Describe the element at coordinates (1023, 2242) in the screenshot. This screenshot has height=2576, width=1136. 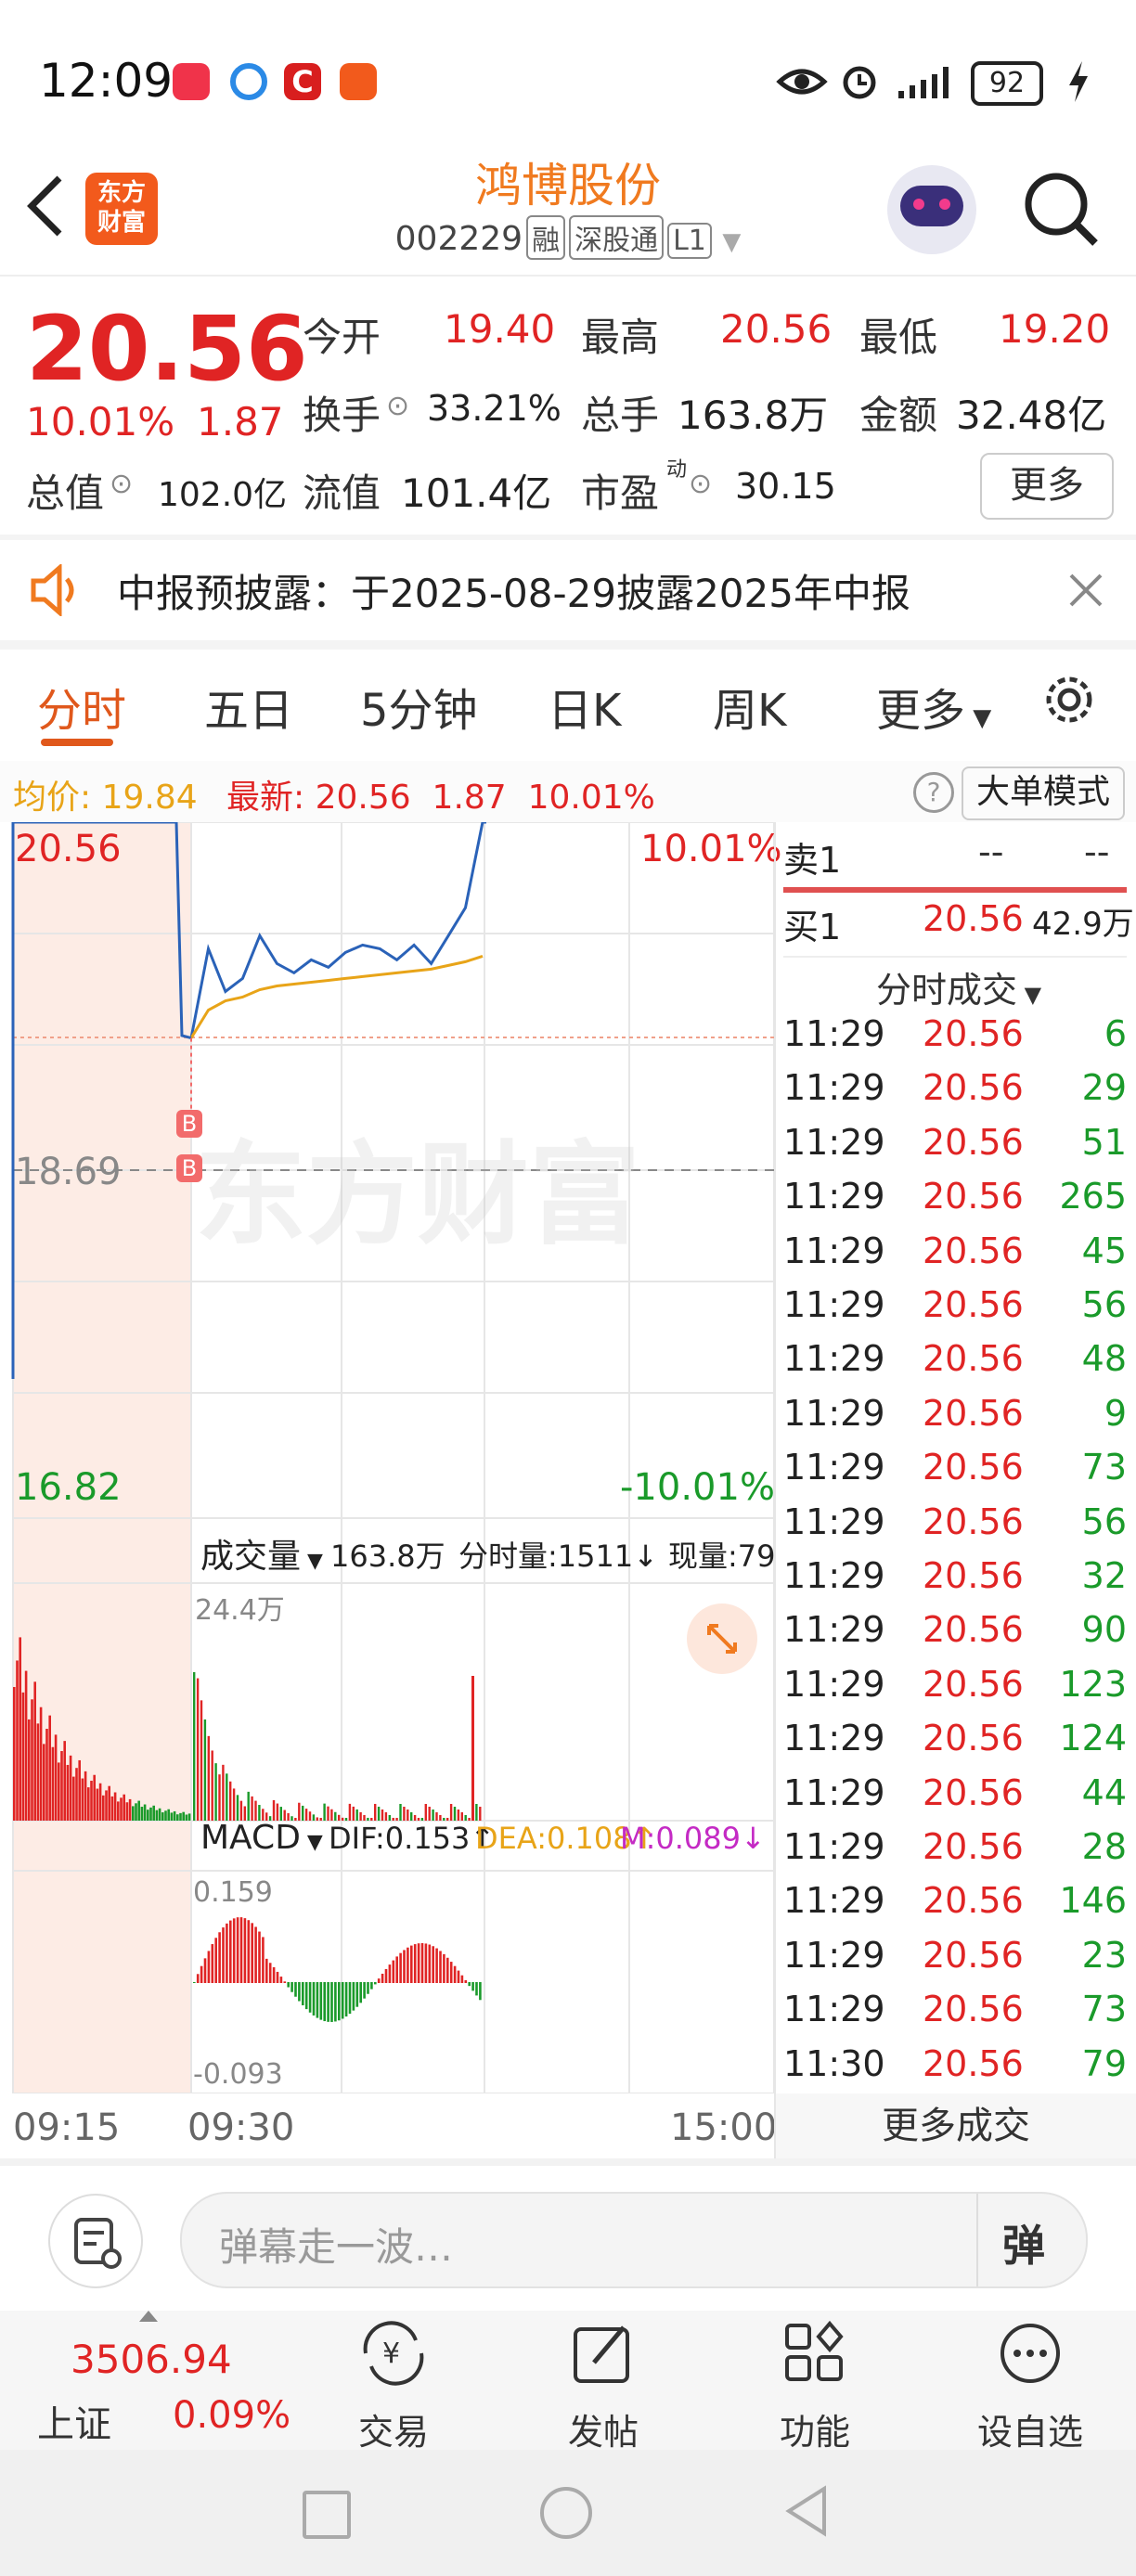
I see `danmu-button: 弹` at that location.